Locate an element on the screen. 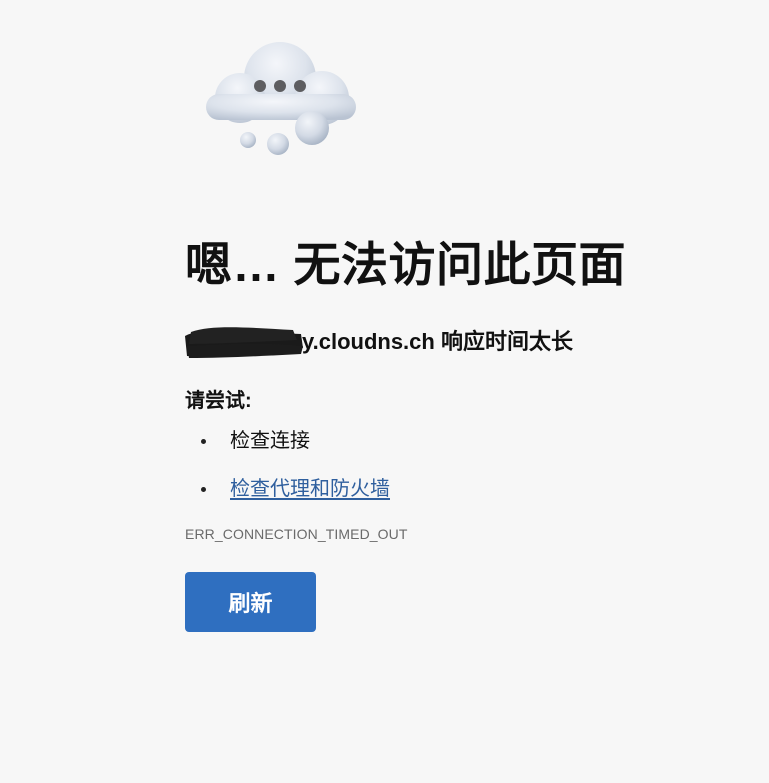  cloud-with-dots-icon is located at coordinates (281, 98).